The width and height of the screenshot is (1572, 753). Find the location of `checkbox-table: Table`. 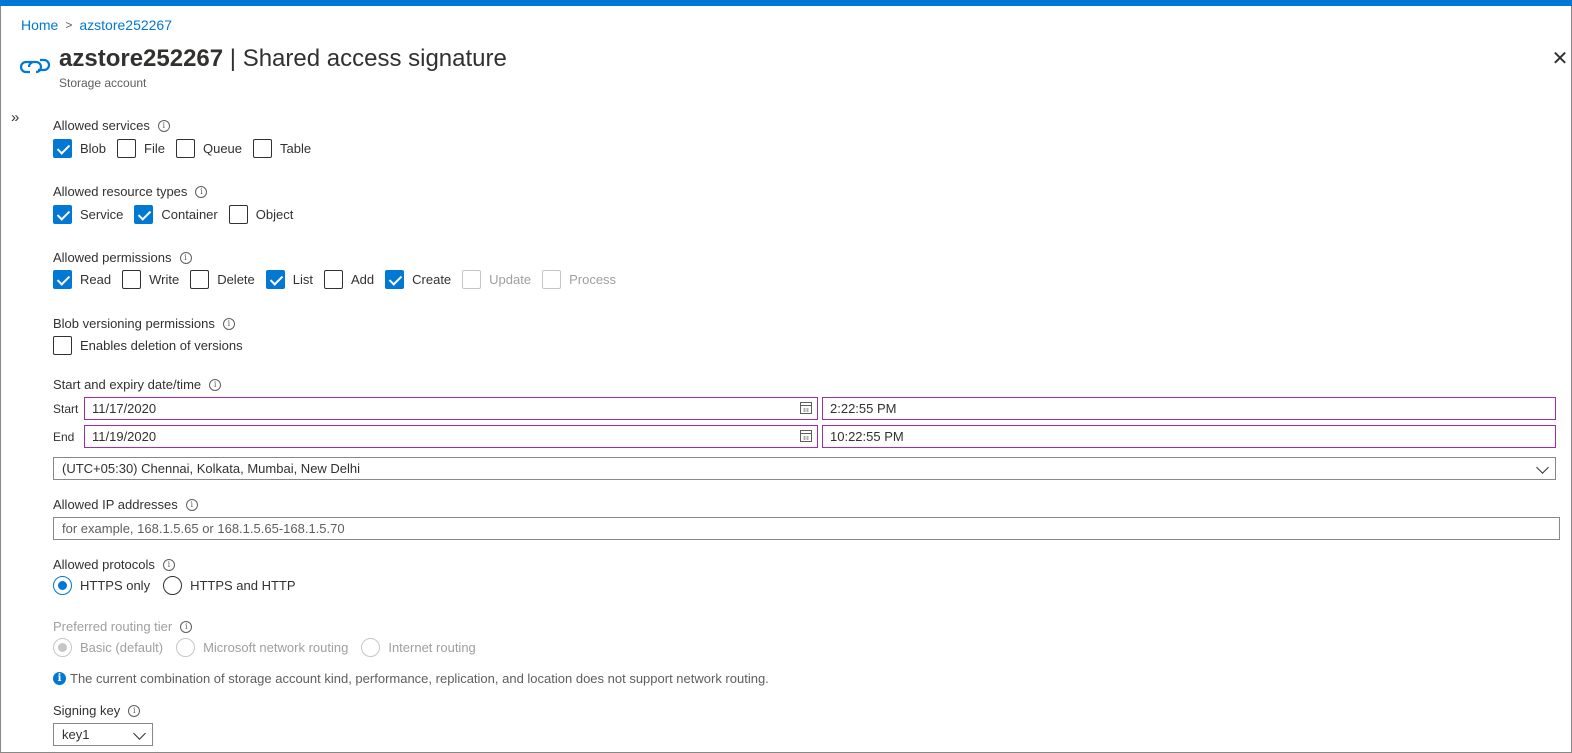

checkbox-table: Table is located at coordinates (282, 148).